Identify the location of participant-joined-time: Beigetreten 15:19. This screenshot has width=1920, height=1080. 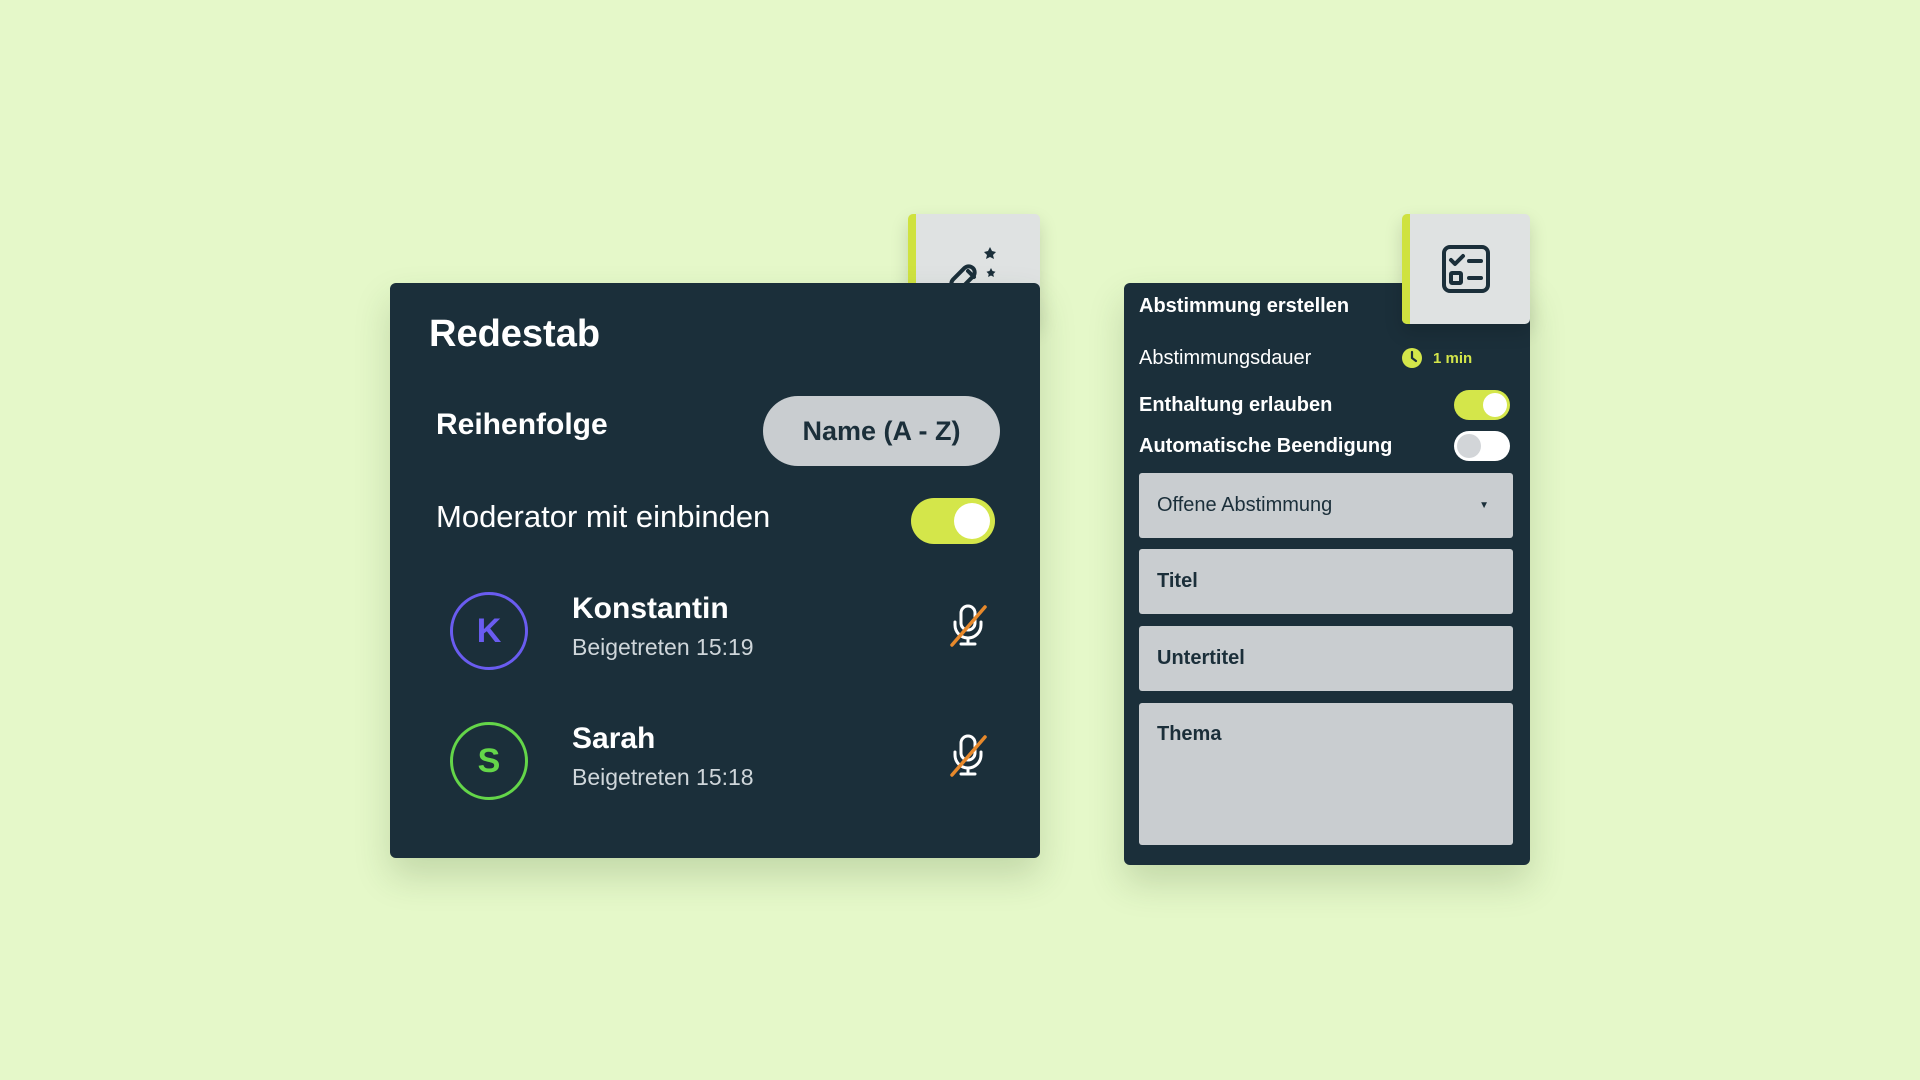
(663, 647).